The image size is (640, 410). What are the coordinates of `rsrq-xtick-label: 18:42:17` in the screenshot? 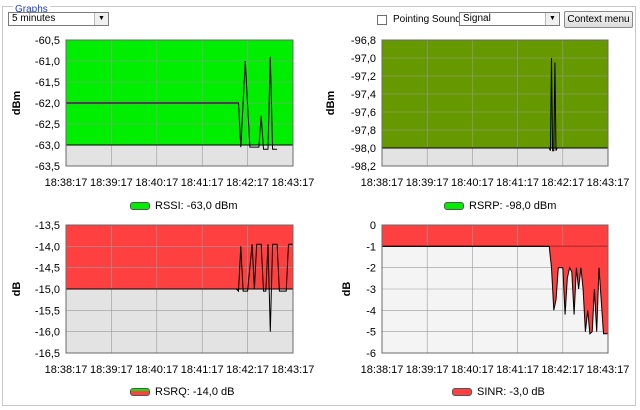 It's located at (247, 370).